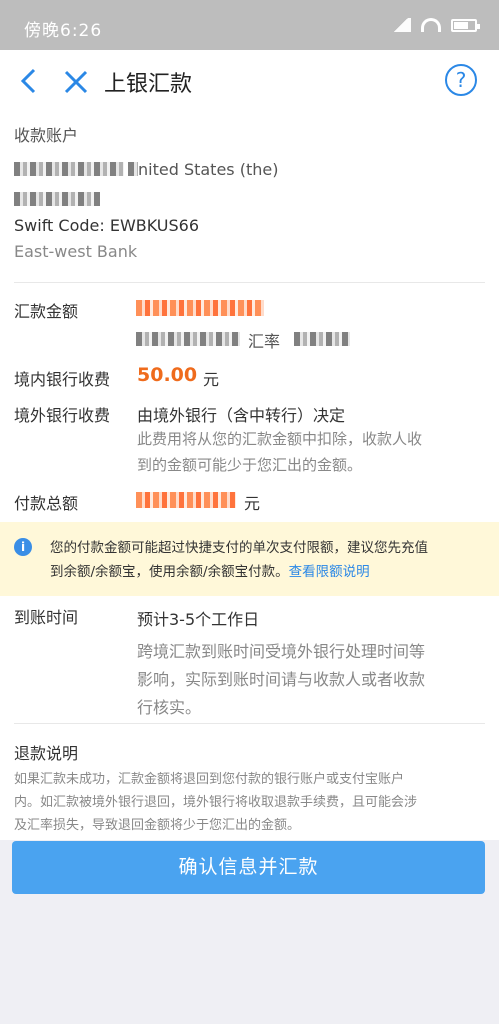  What do you see at coordinates (322, 339) in the screenshot?
I see `rate-value-masked` at bounding box center [322, 339].